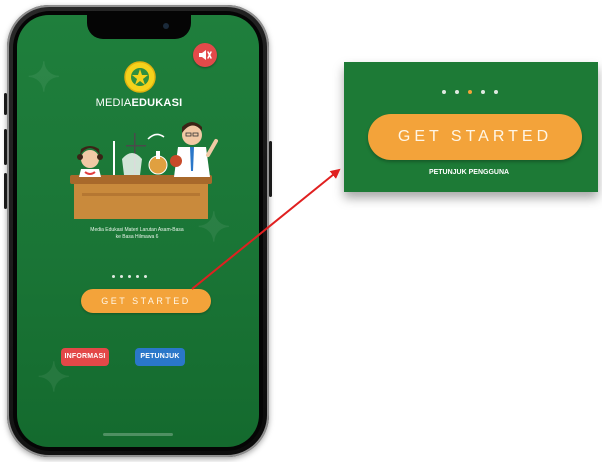 This screenshot has height=462, width=602. What do you see at coordinates (469, 172) in the screenshot?
I see `petunjuk-pengguna-link: PETUNJUK PENGGUNA` at bounding box center [469, 172].